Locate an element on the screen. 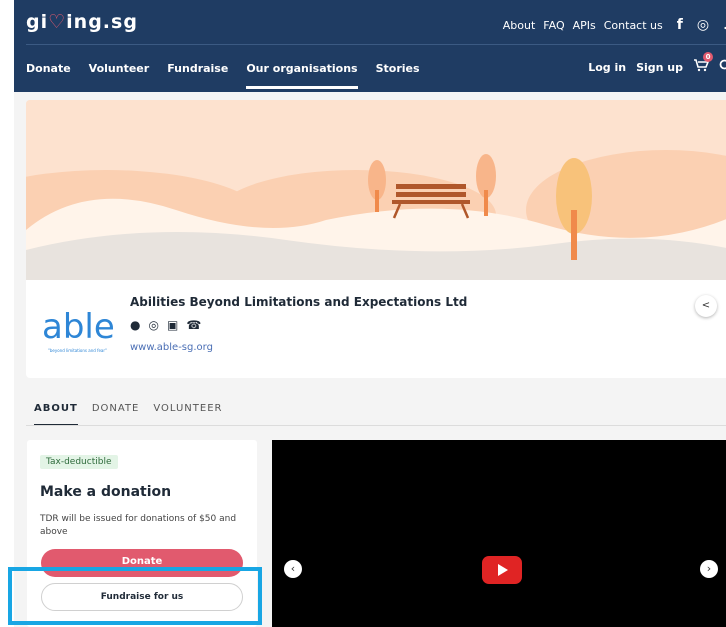  left-margin is located at coordinates (7, 313).